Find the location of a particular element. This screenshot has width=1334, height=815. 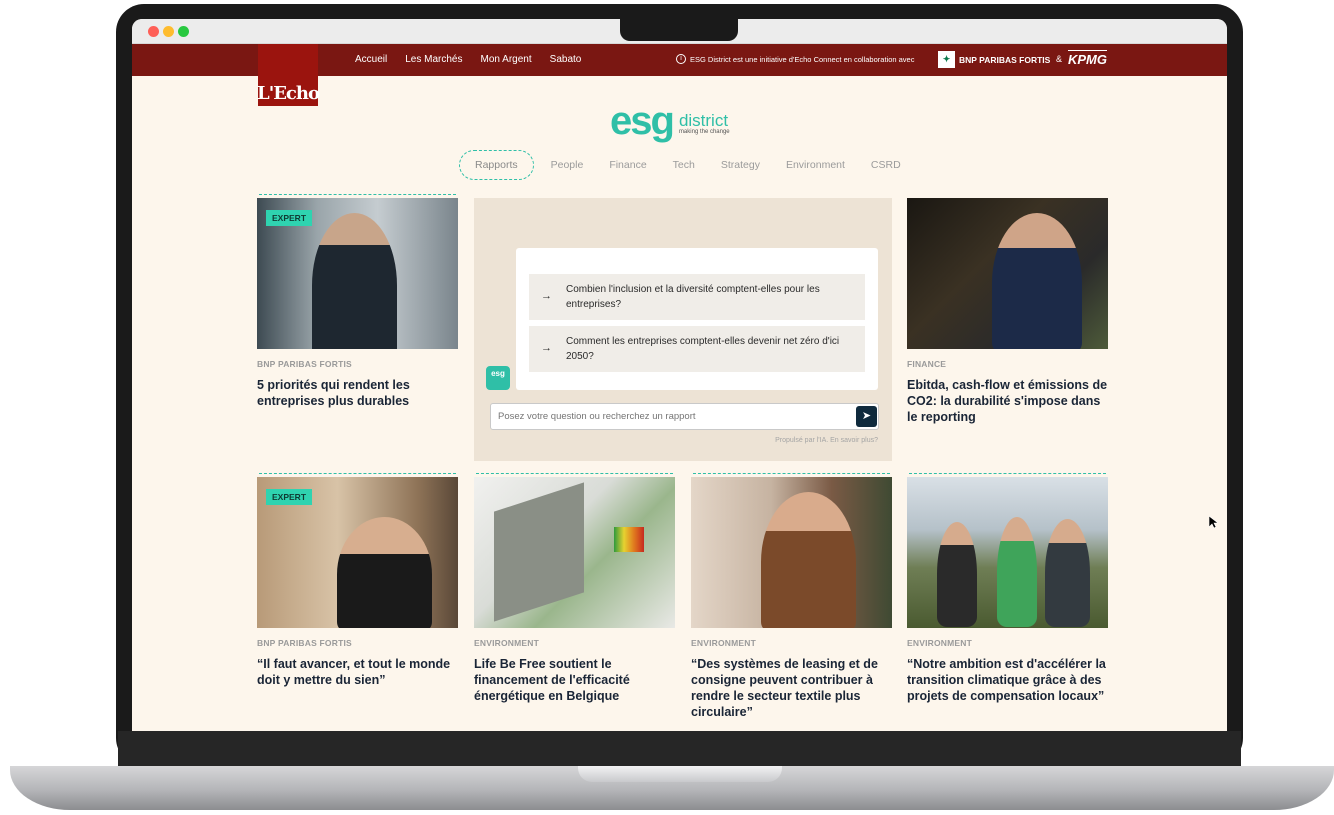

partner-bnp-label: BNP PARIBAS FORTIS is located at coordinates (1005, 59).